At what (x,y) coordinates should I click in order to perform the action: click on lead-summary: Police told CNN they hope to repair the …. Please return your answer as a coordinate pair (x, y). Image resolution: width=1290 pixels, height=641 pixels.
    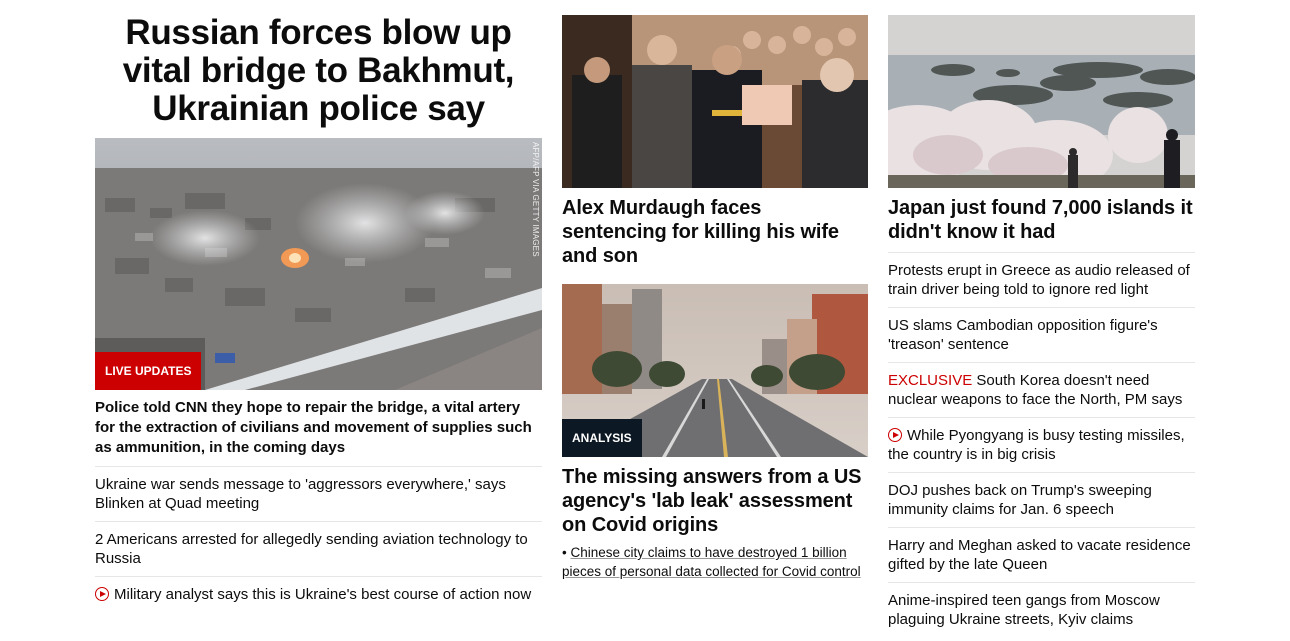
    Looking at the image, I should click on (318, 432).